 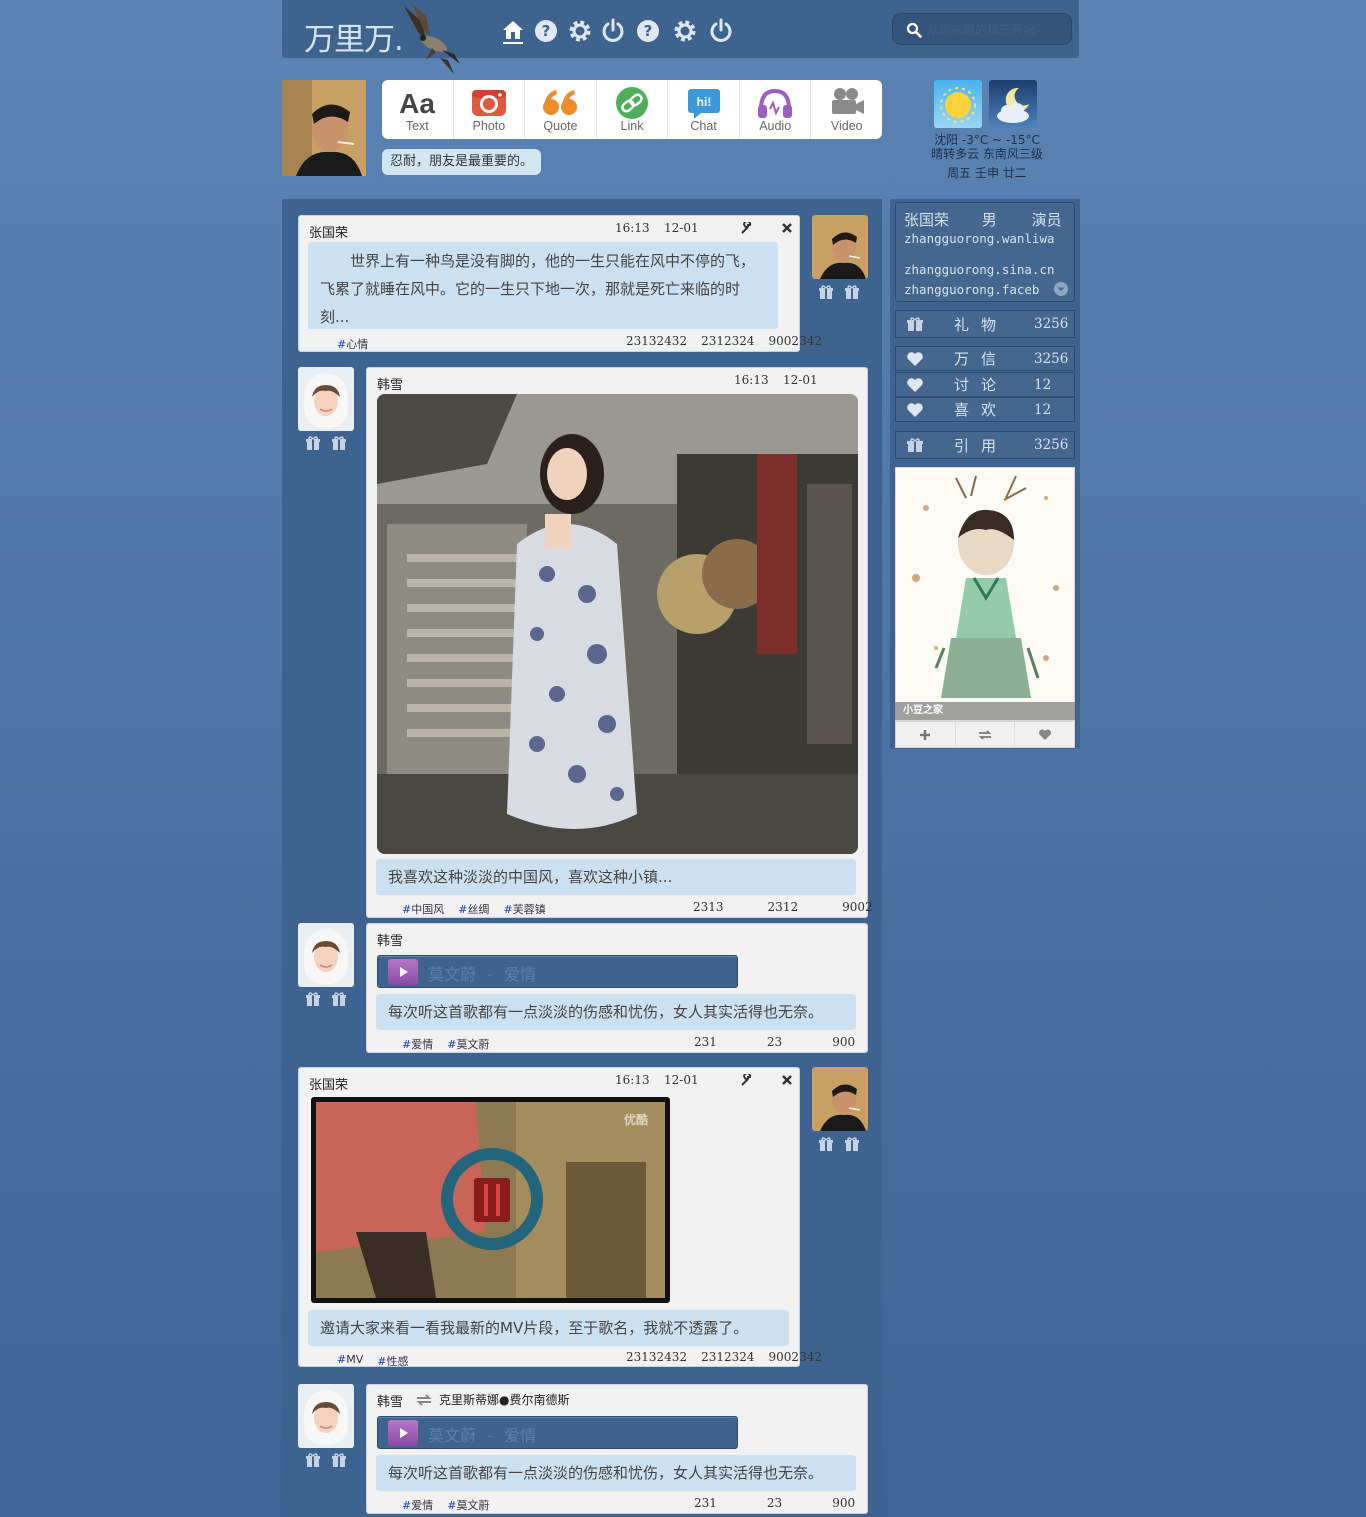 I want to click on tag: #MV, so click(x=350, y=1361).